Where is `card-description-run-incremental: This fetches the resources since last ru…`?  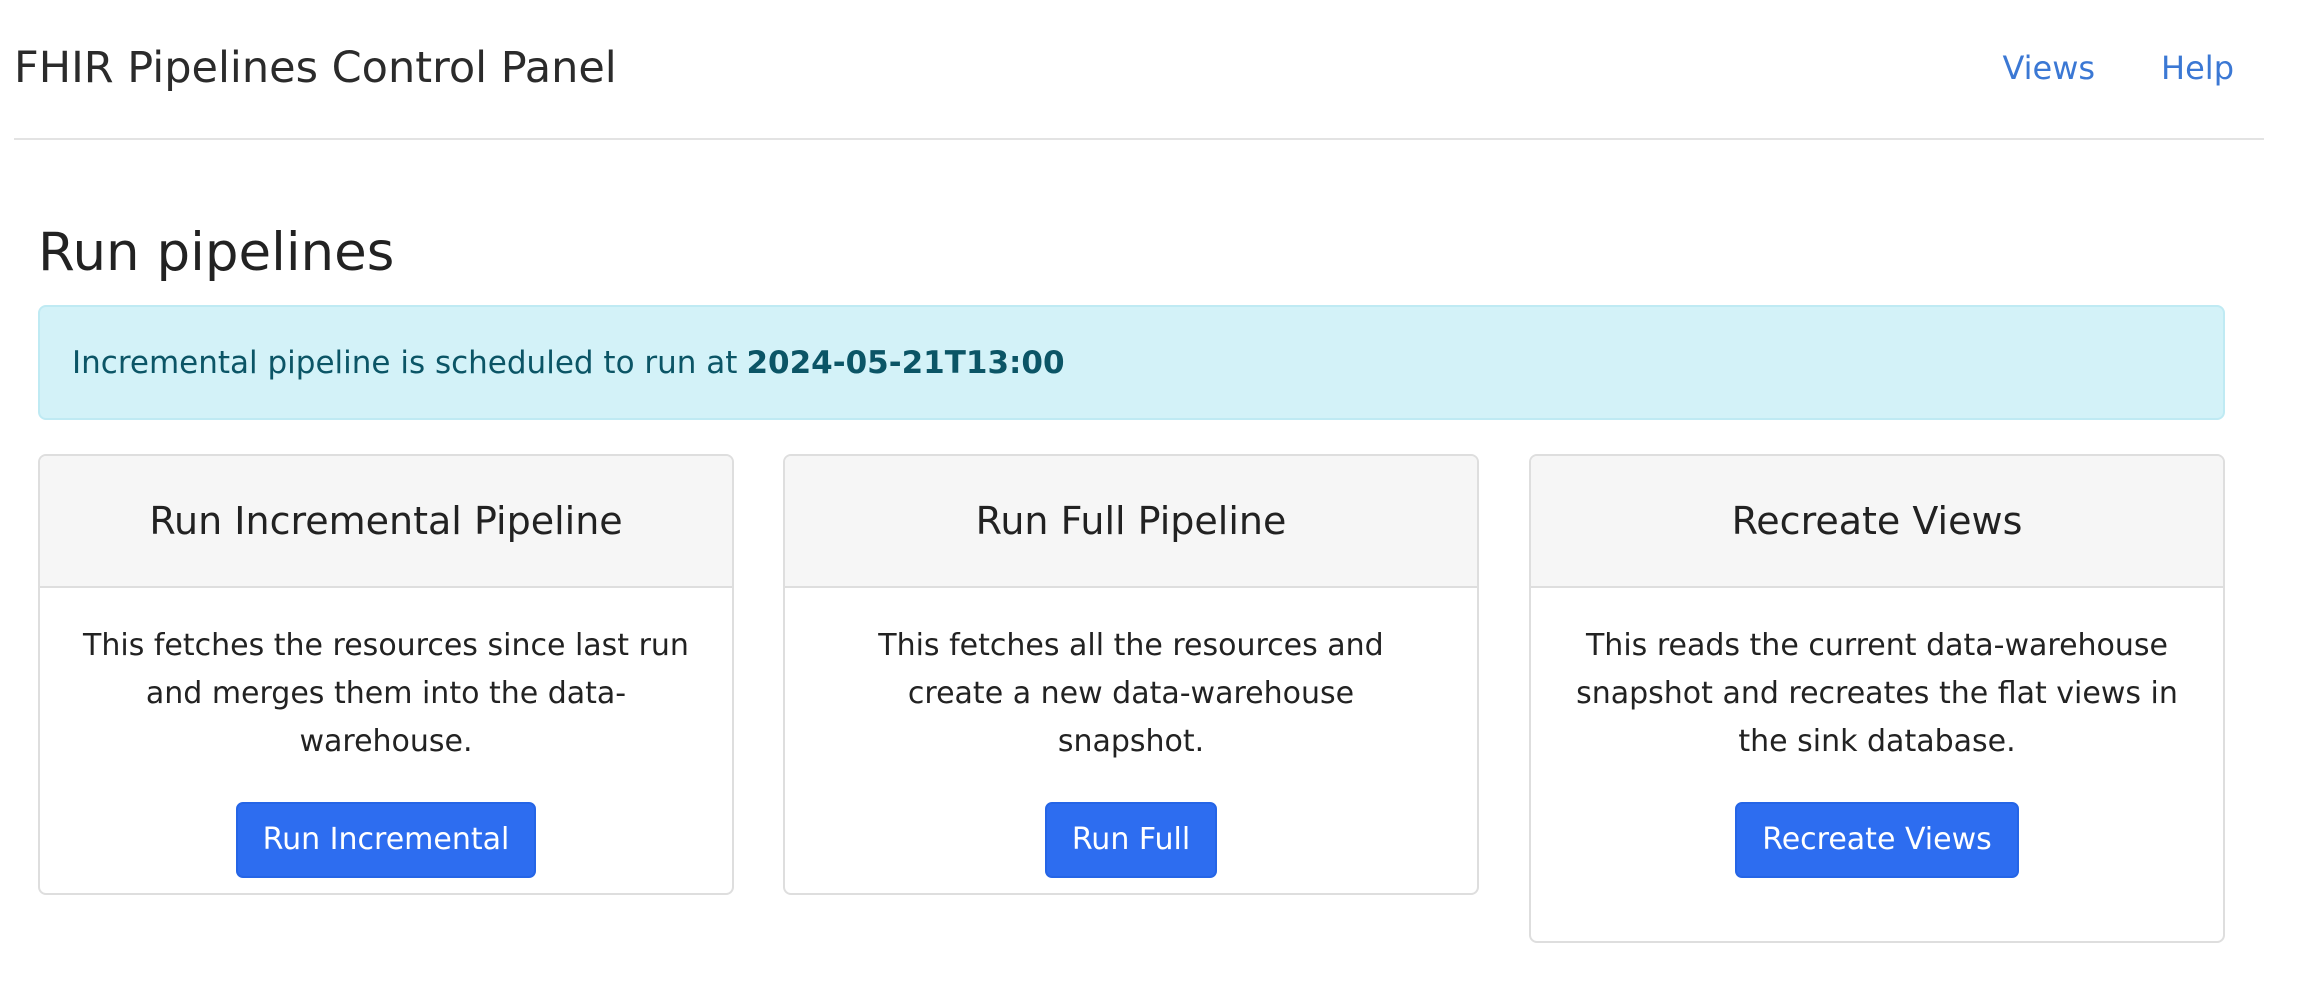
card-description-run-incremental: This fetches the resources since last ru… is located at coordinates (386, 693).